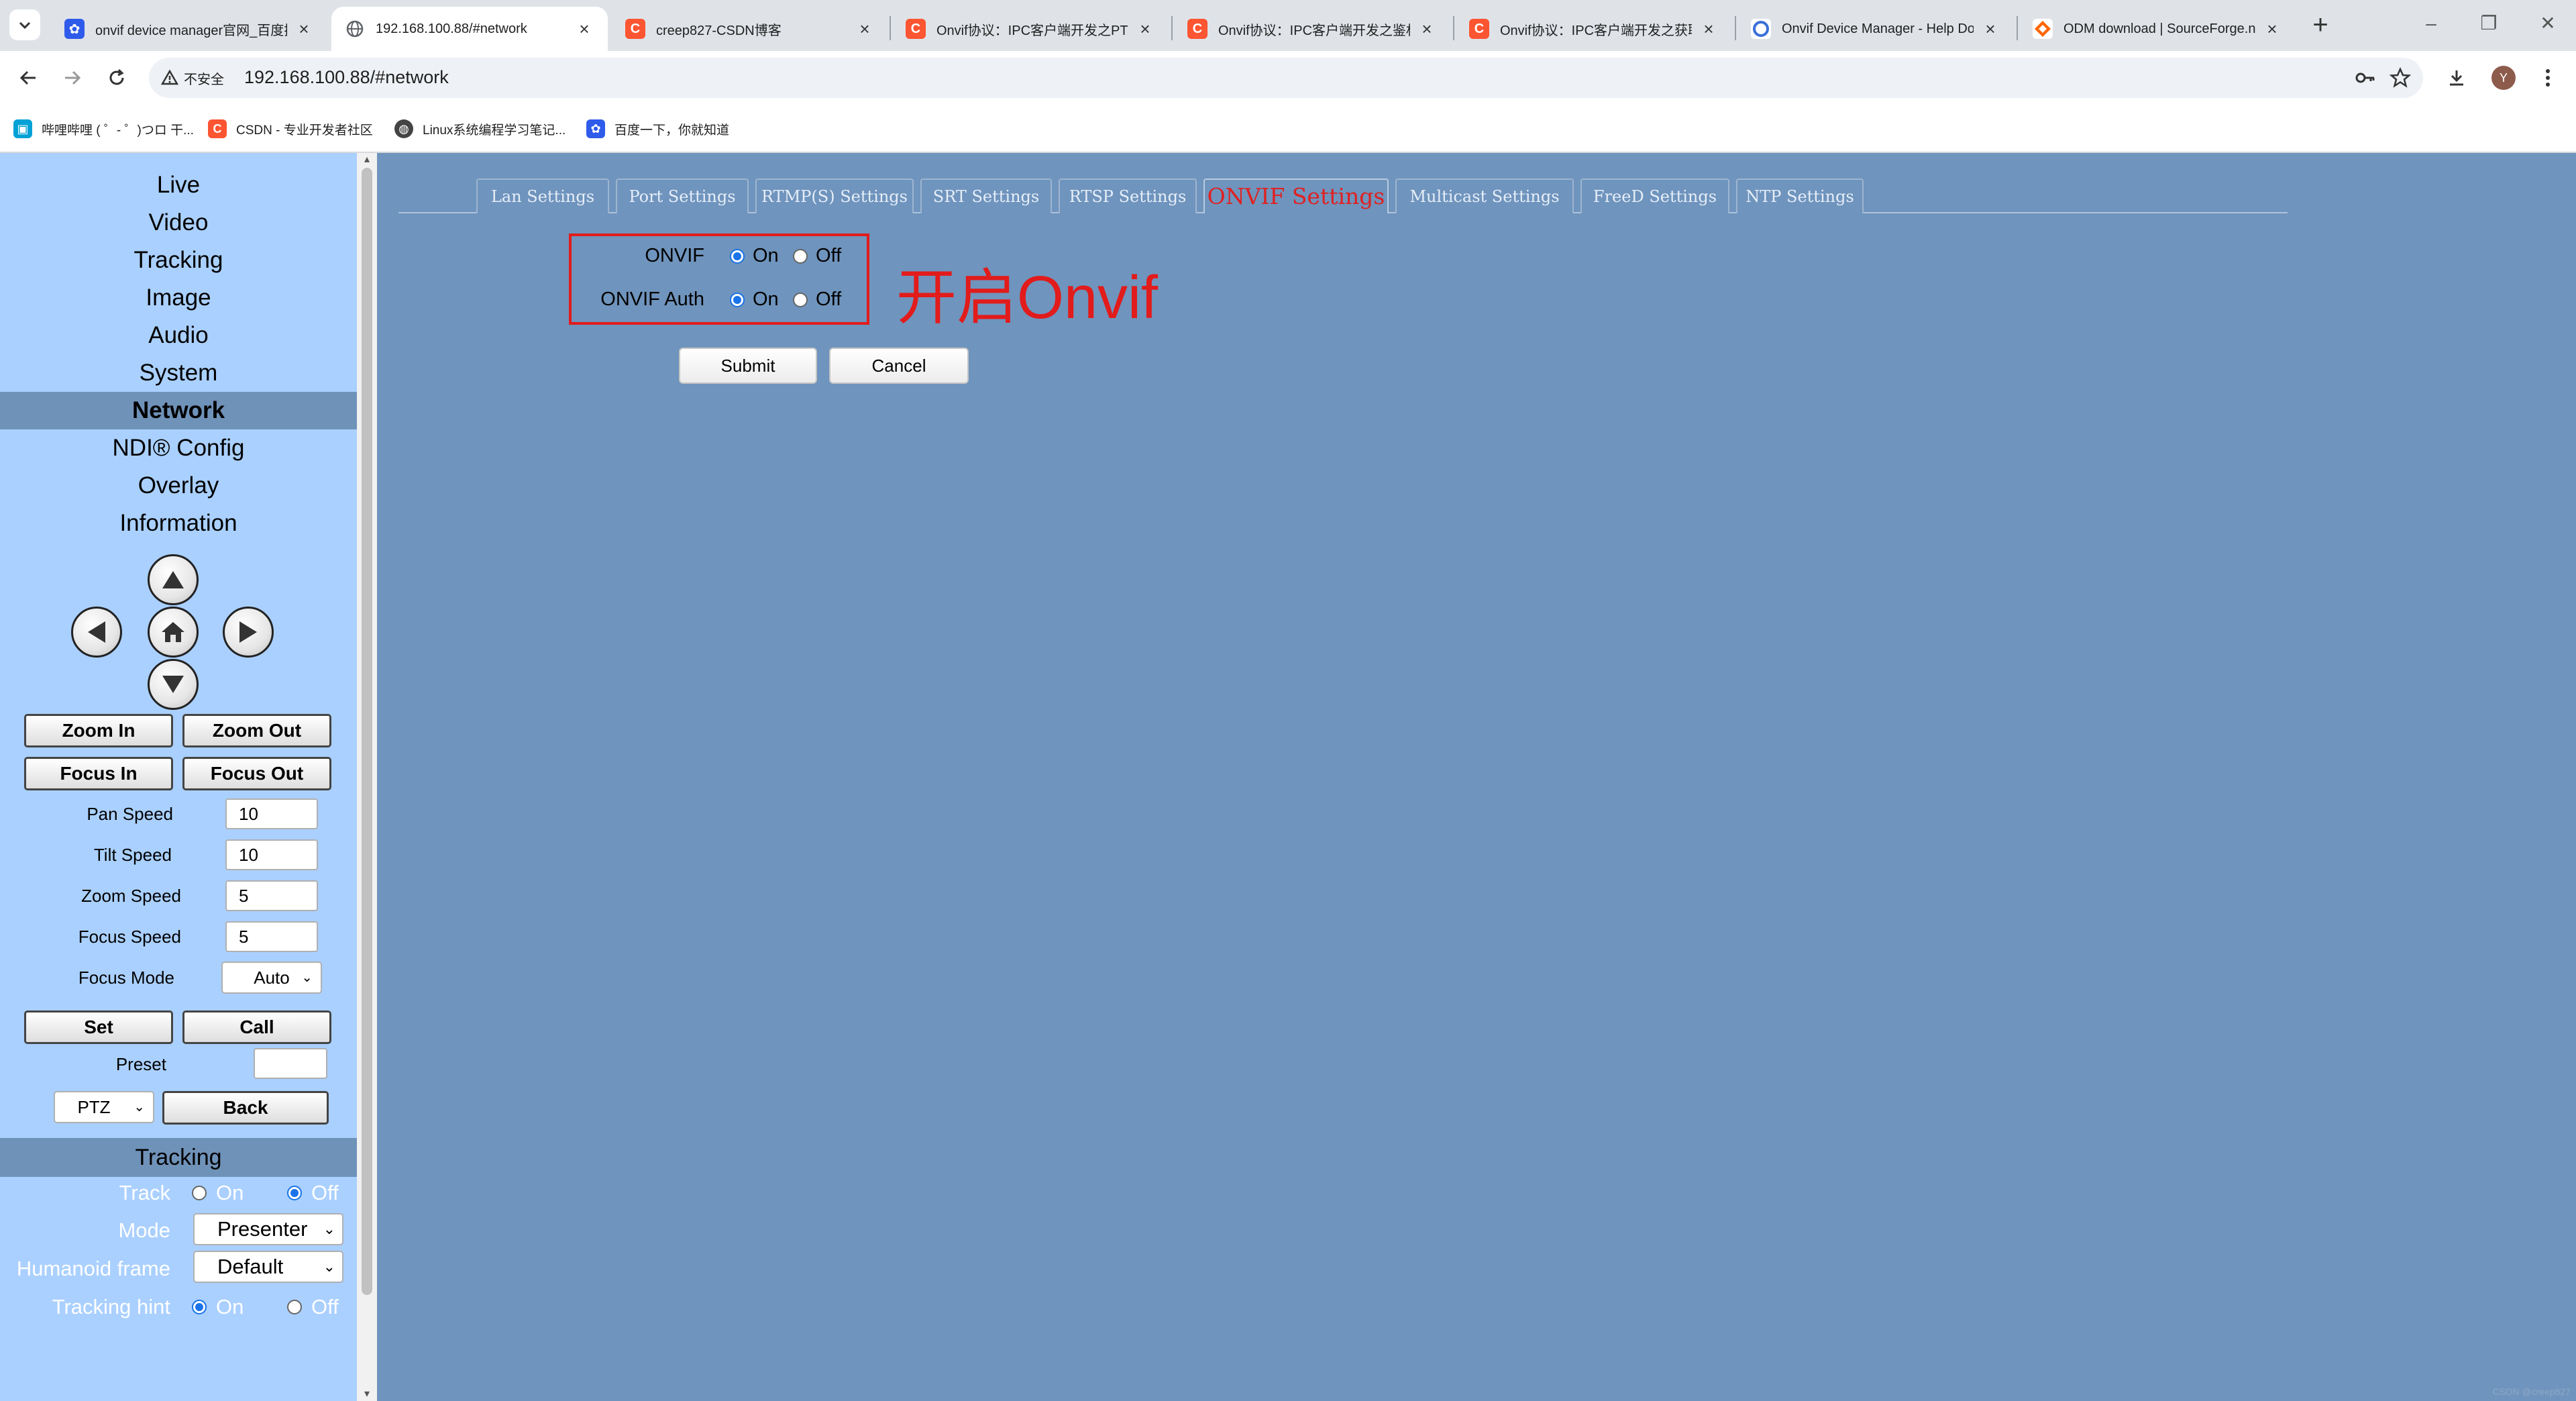 Image resolution: width=2576 pixels, height=1401 pixels. Describe the element at coordinates (178, 223) in the screenshot. I see `menu-item-video: Video` at that location.